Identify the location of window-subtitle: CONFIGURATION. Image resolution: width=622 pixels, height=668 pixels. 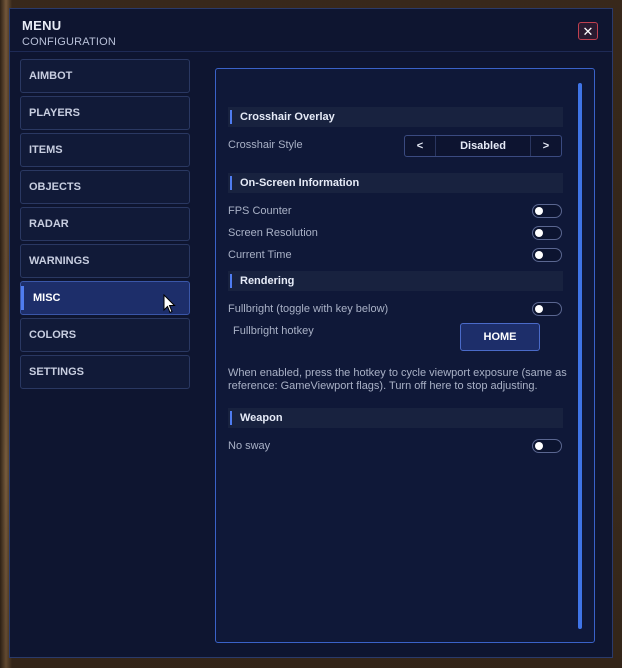
(69, 42).